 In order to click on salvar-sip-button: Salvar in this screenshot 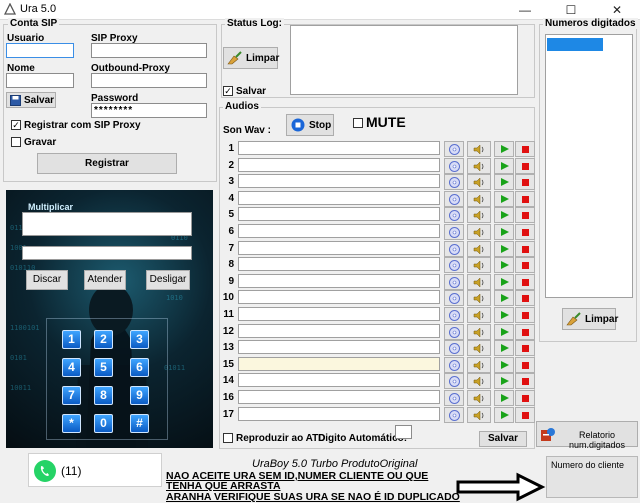, I will do `click(31, 100)`.